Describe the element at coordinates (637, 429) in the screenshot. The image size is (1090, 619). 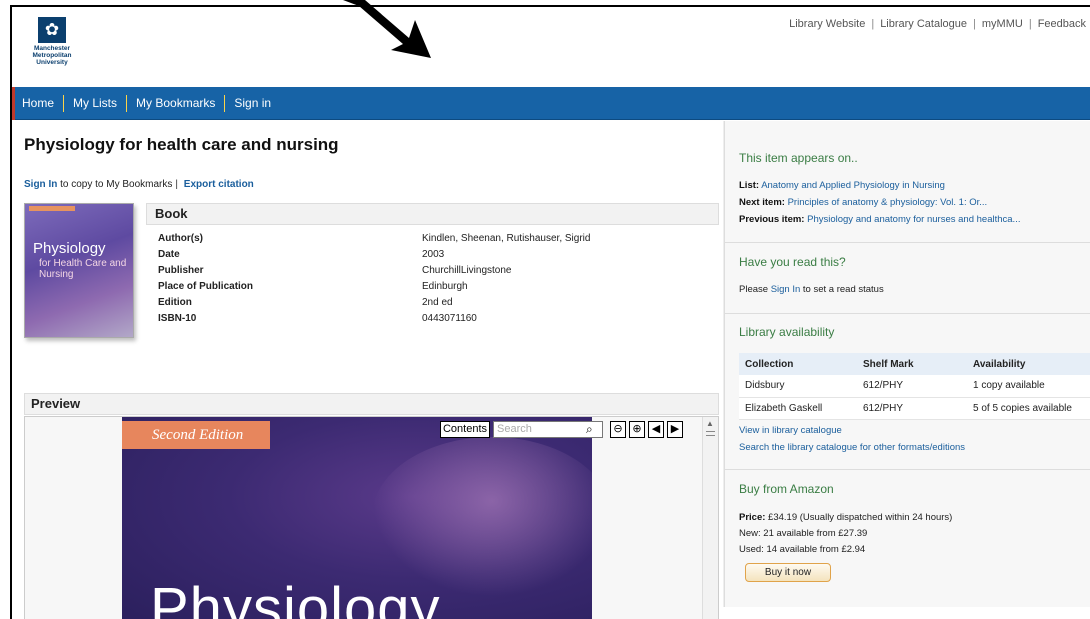
I see `zoom-in-icon: ⊕` at that location.